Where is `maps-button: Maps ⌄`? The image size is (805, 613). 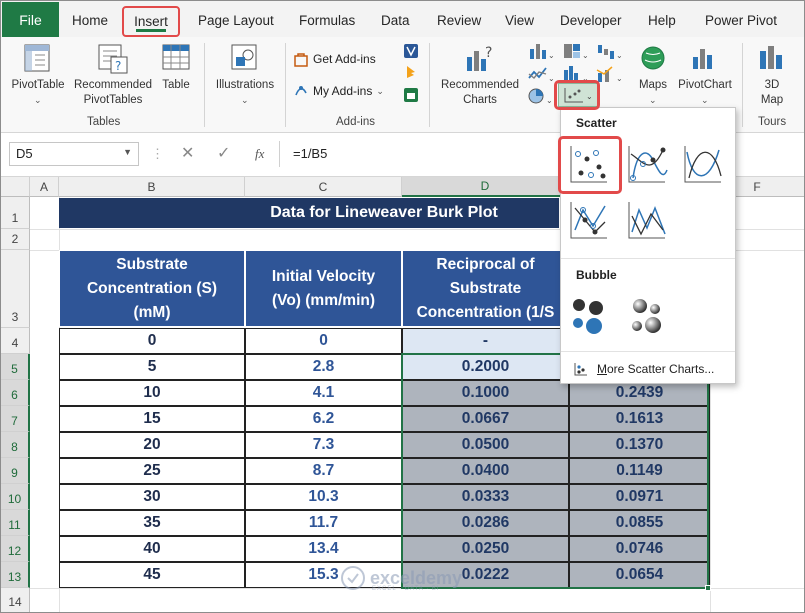
maps-button: Maps ⌄ is located at coordinates (653, 76).